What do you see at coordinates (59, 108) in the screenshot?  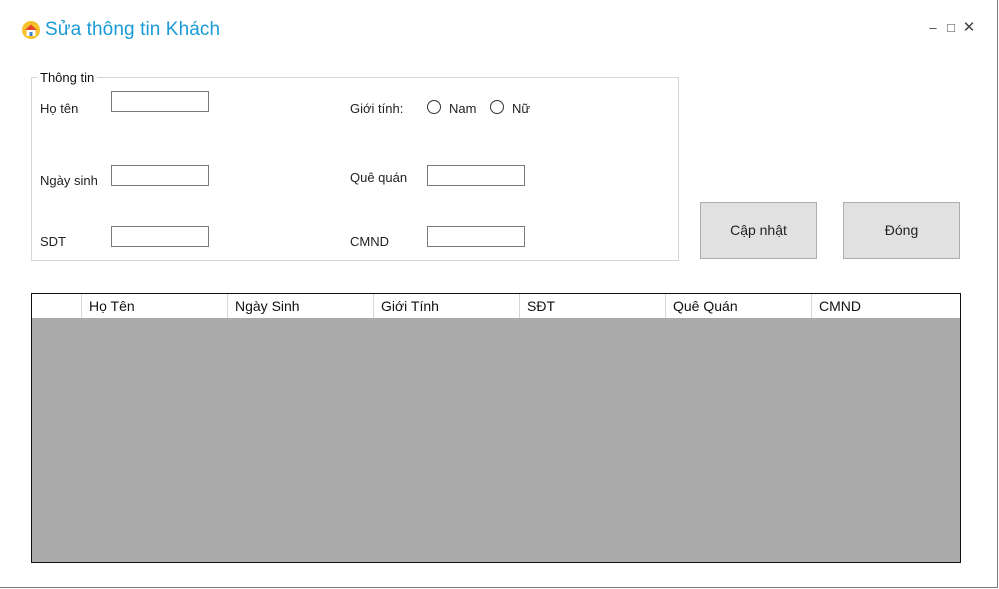 I see `ho-ten-label: Họ tên` at bounding box center [59, 108].